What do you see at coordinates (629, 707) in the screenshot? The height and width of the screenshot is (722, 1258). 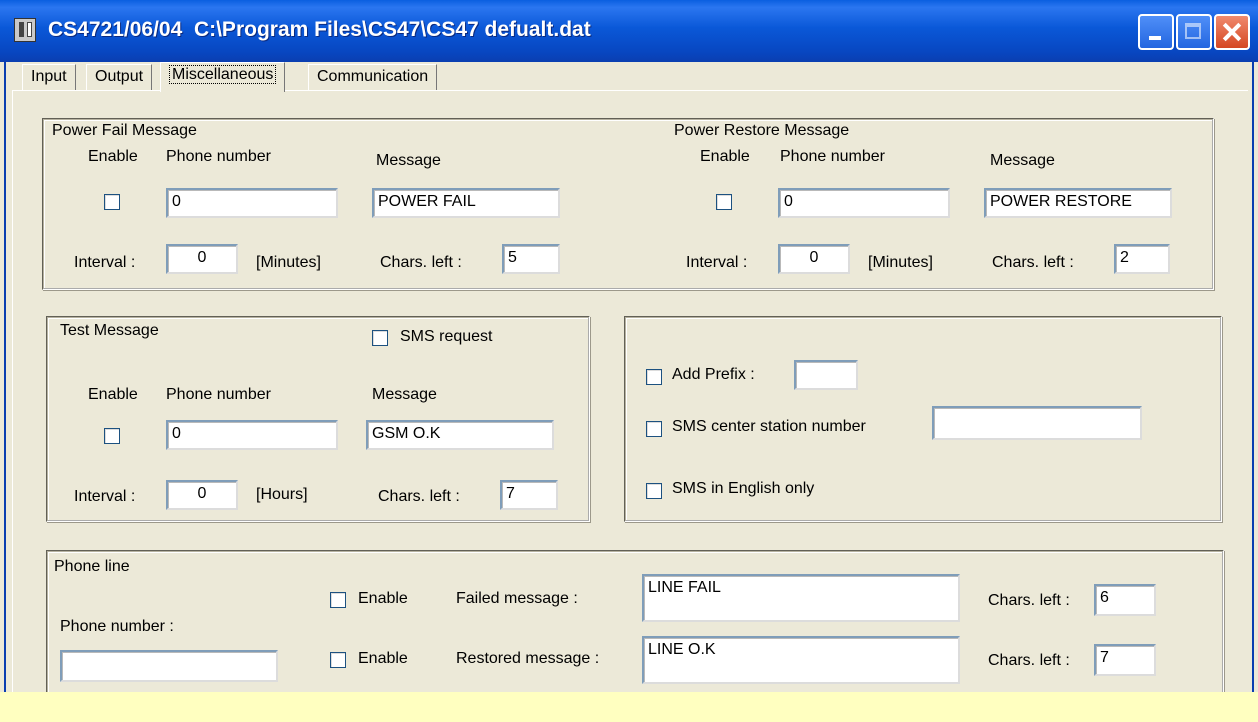 I see `bottom-overlay-strip` at bounding box center [629, 707].